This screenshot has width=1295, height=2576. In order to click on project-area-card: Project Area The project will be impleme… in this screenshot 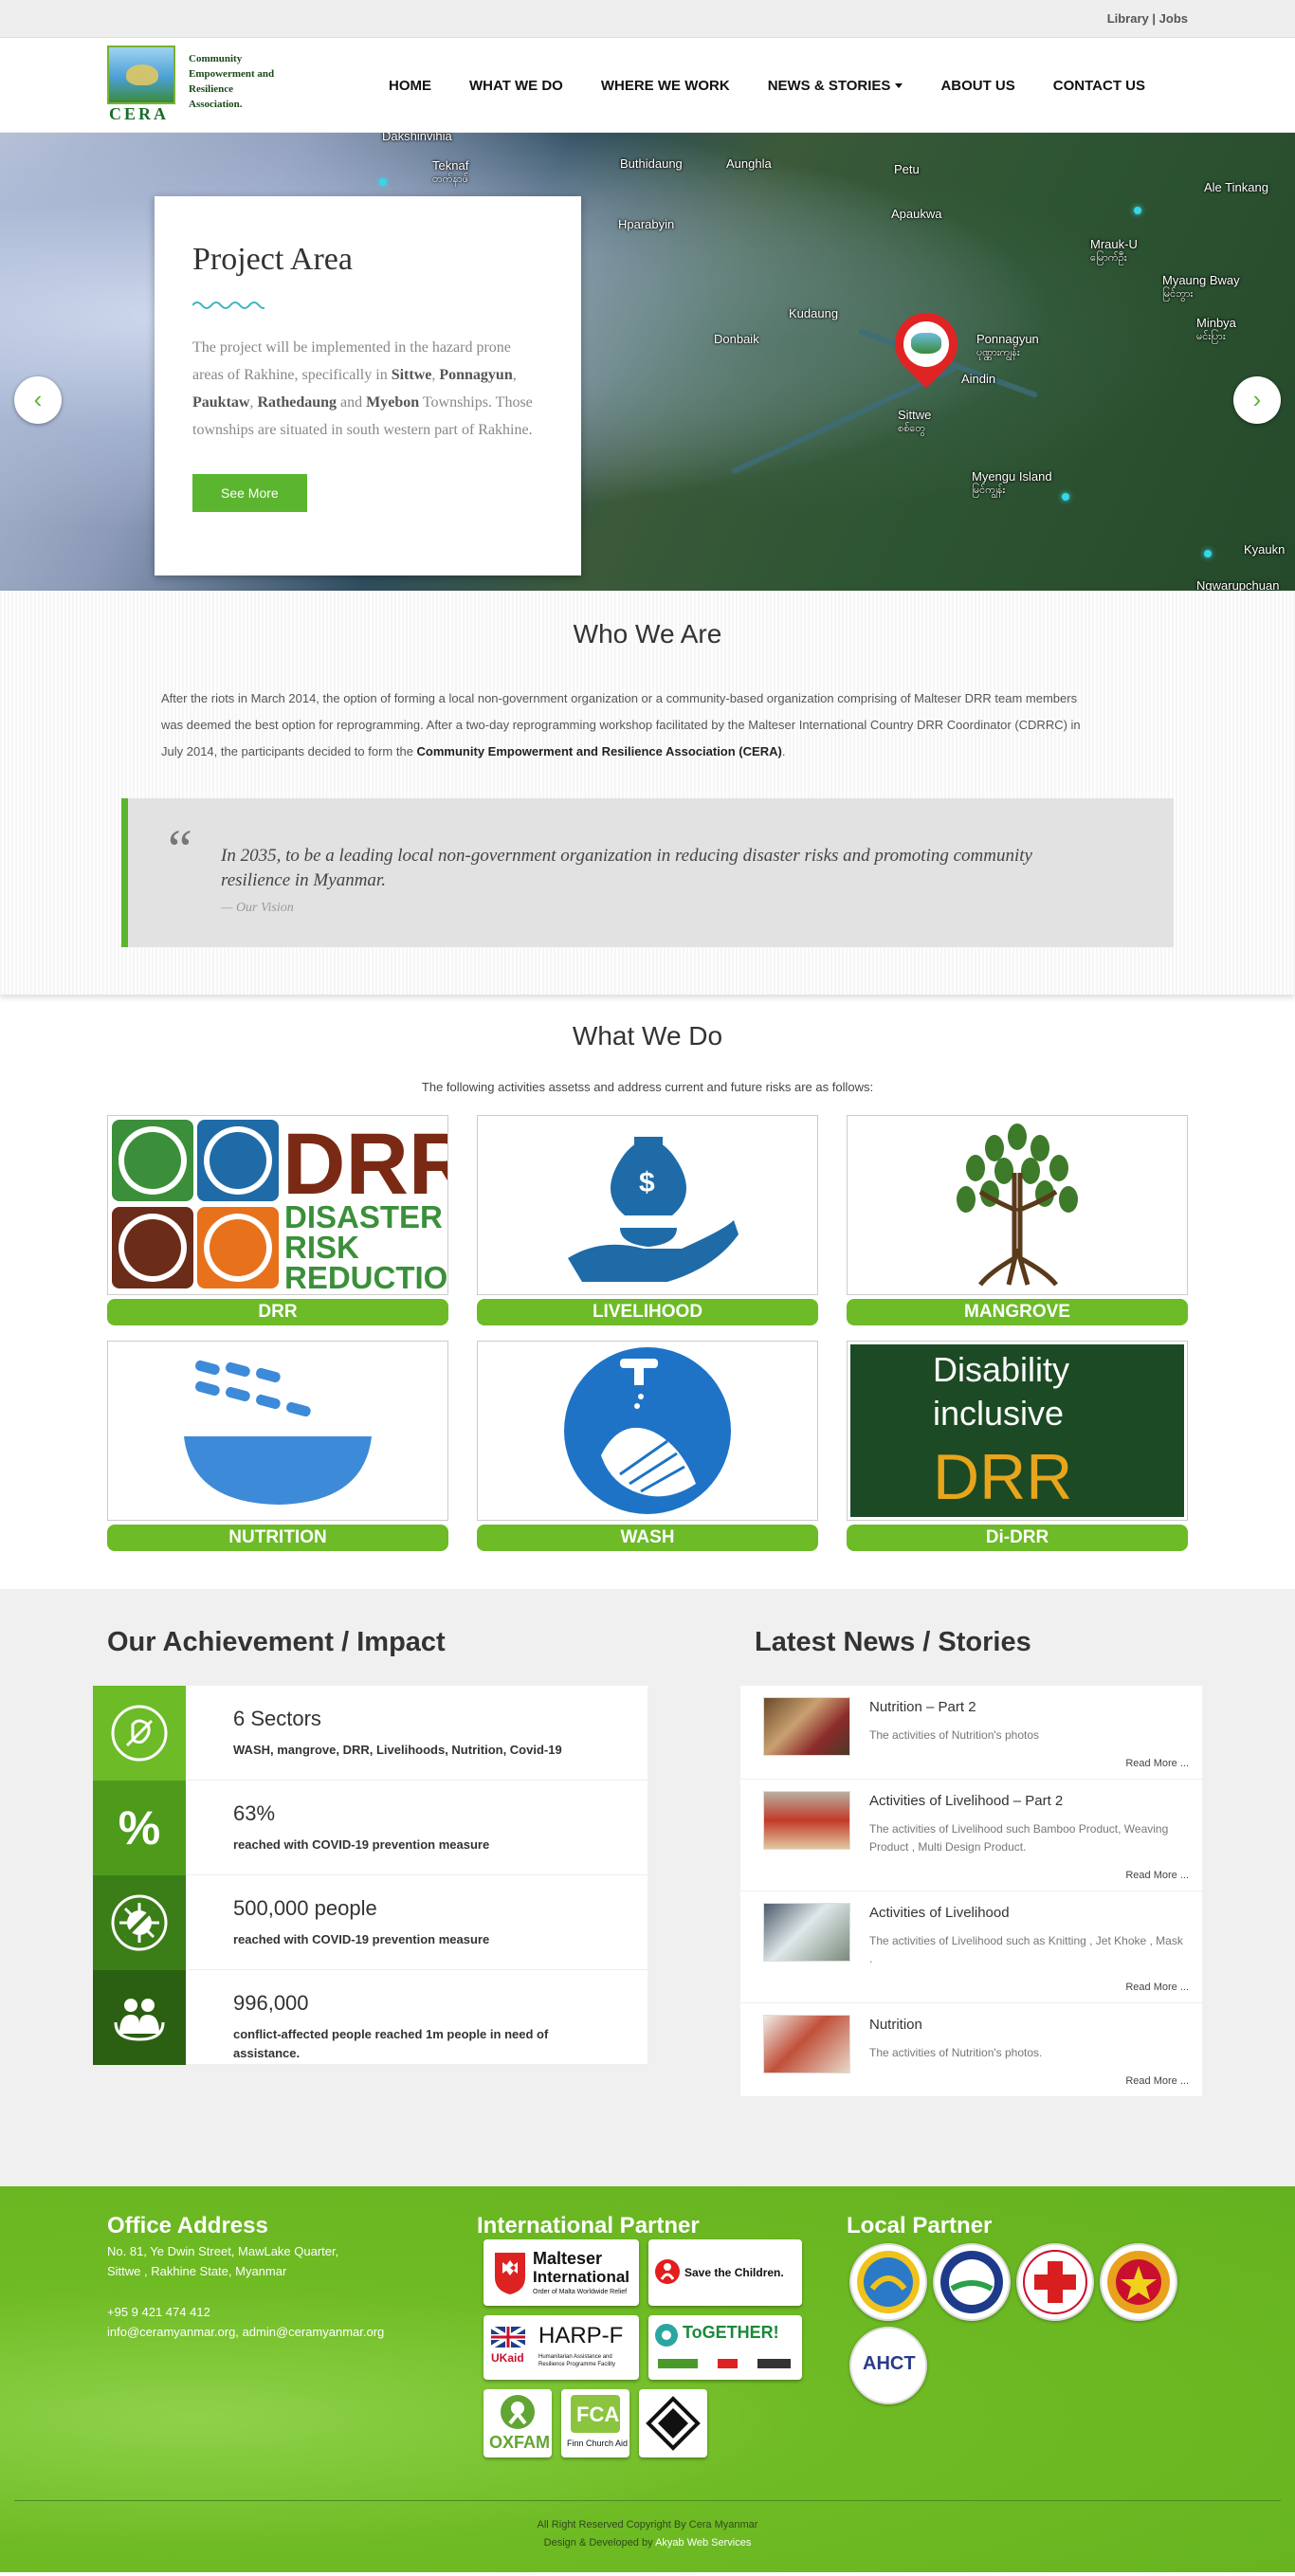, I will do `click(368, 385)`.